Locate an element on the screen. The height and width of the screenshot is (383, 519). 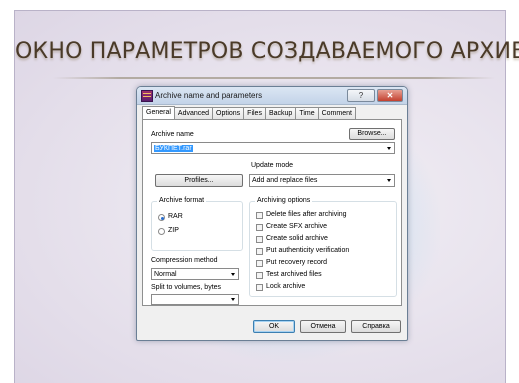
test-archived-label: Test archived files is located at coordinates (294, 274).